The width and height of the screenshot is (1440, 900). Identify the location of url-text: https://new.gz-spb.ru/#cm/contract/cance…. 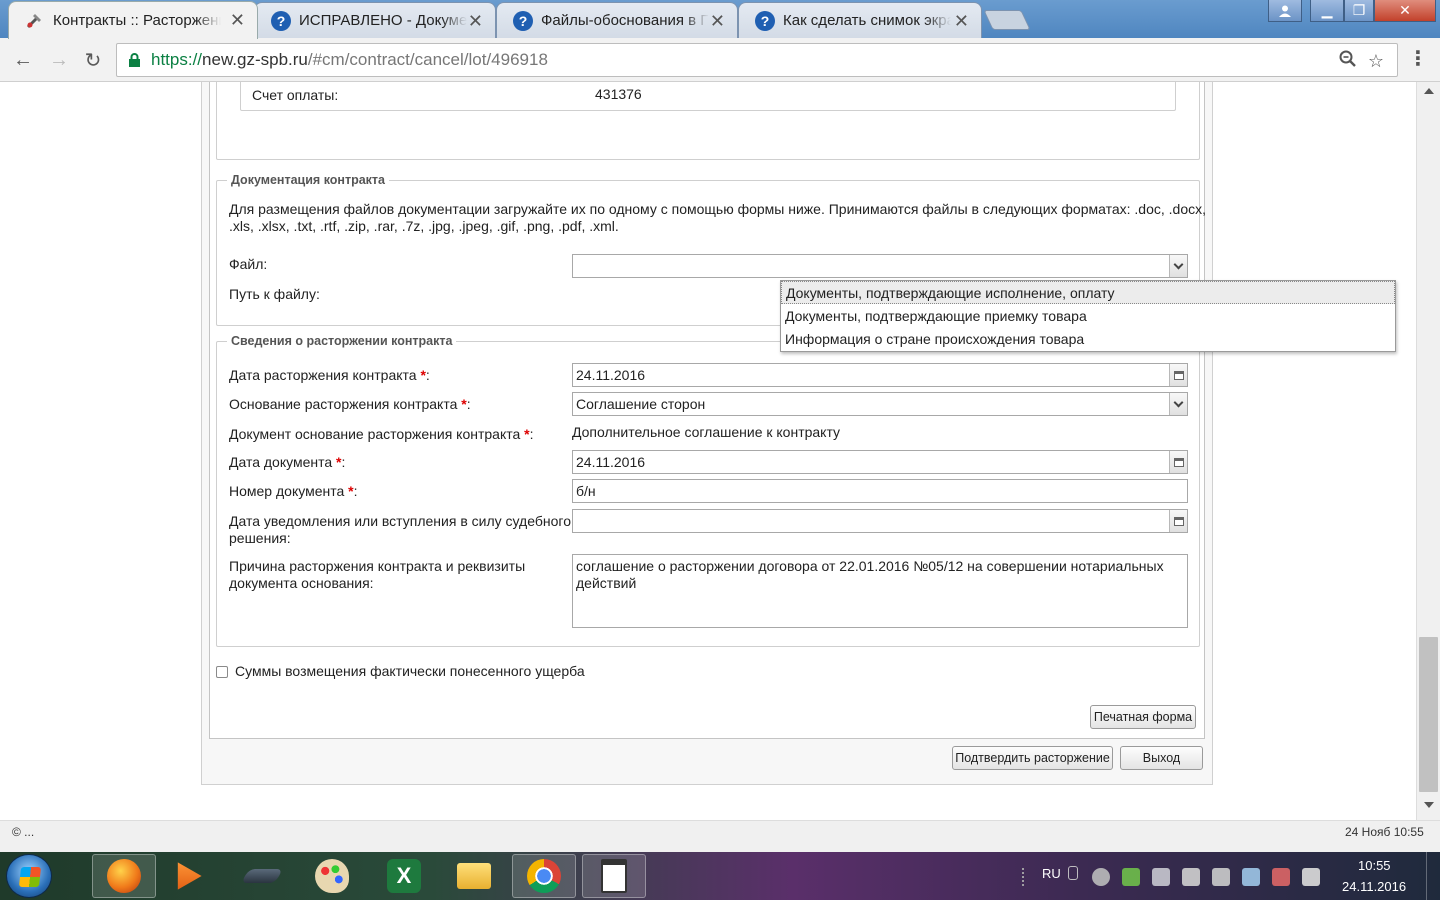
(349, 60).